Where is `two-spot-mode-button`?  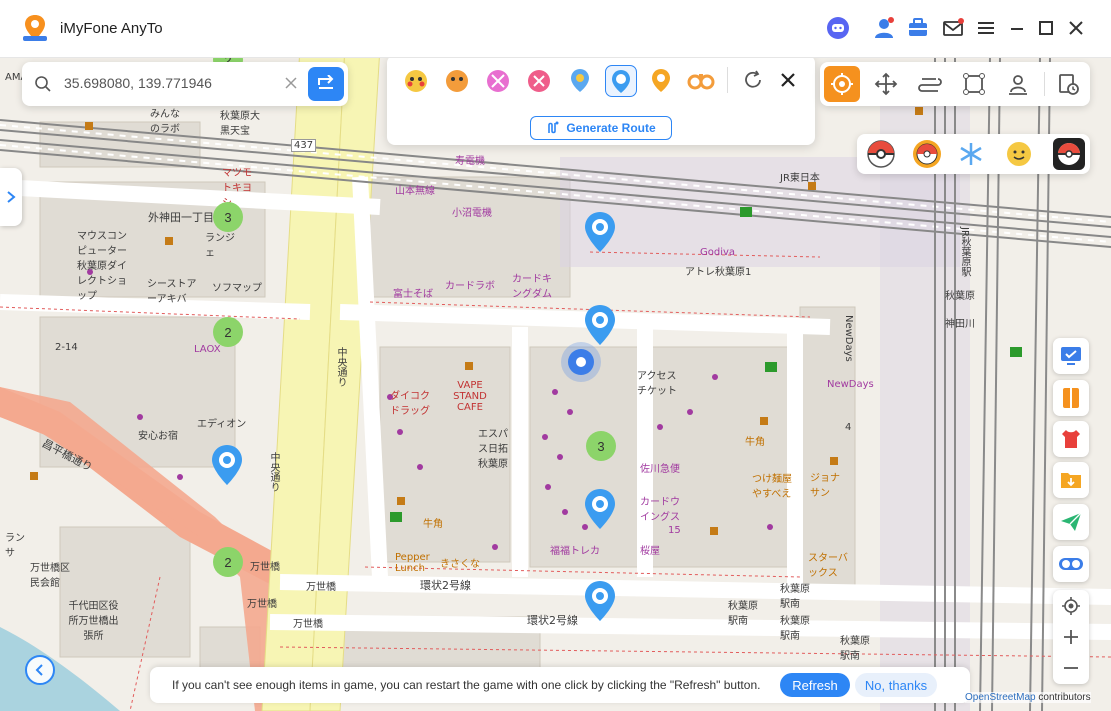 two-spot-mode-button is located at coordinates (930, 84).